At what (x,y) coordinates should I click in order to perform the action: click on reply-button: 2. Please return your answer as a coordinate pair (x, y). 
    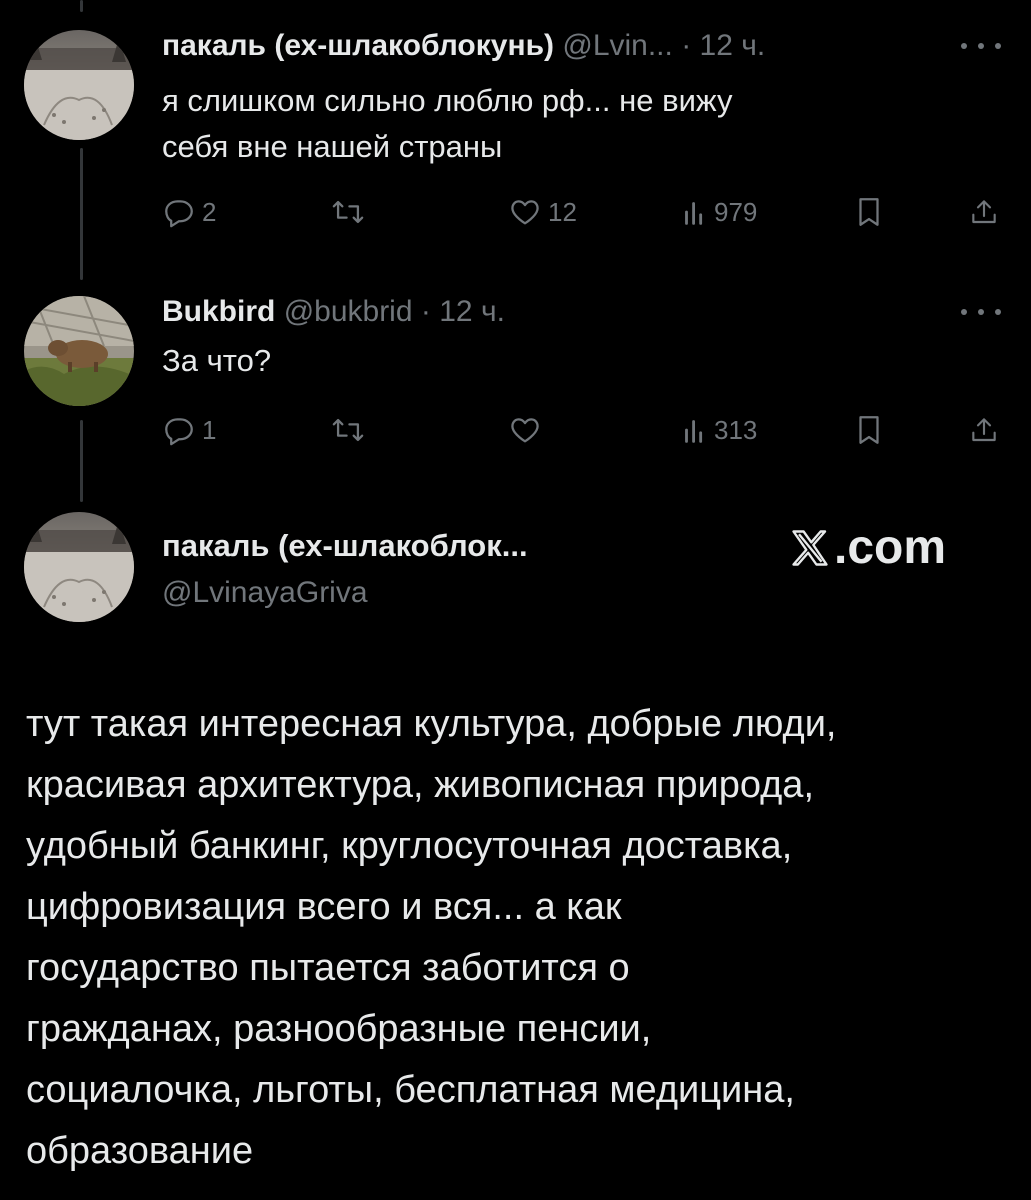
    Looking at the image, I should click on (189, 212).